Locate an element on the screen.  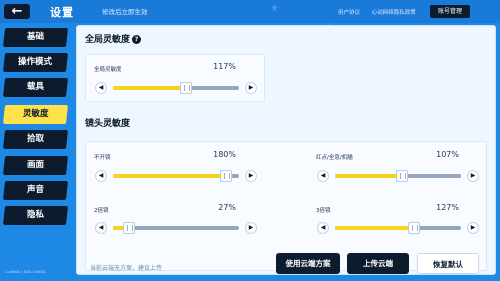
tab-privacy: 隐私 is located at coordinates (35, 215).